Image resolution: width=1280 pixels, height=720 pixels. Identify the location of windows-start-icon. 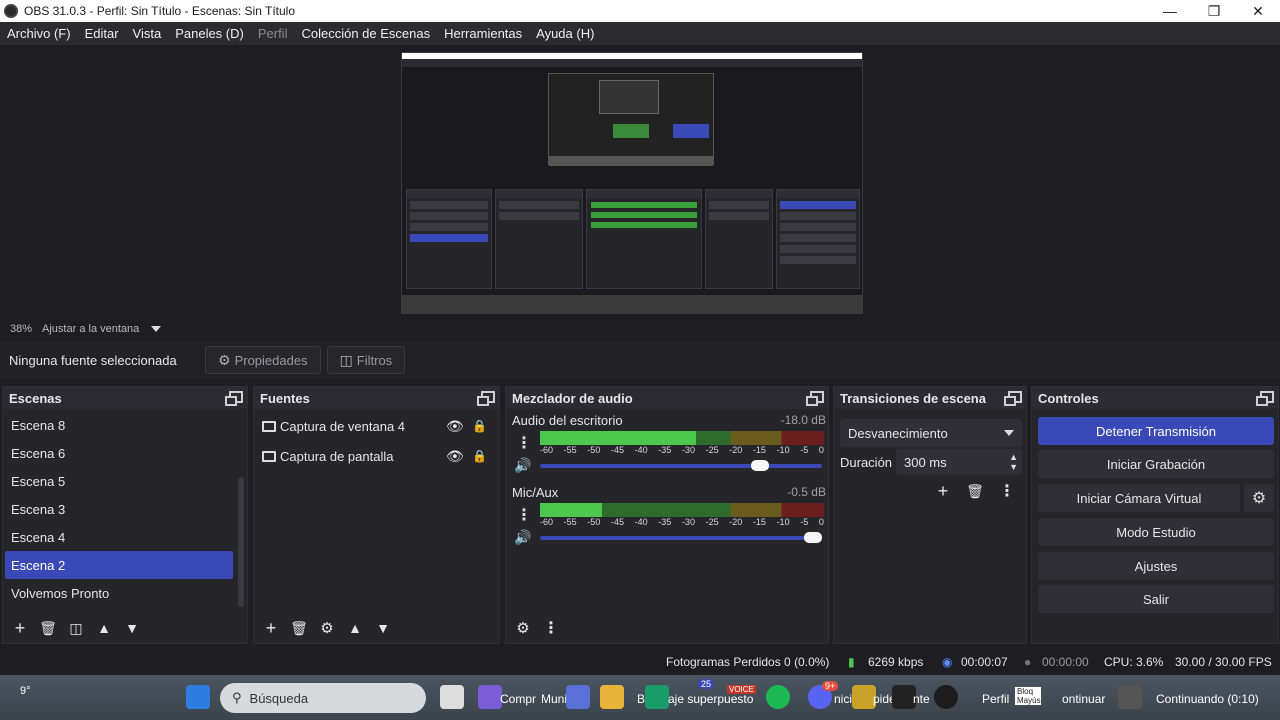
(198, 697).